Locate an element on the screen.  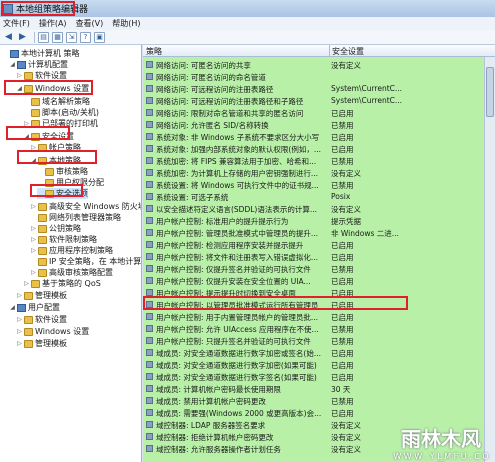
table-row: 用户帐户控制: 允许 UIAccess 应用程序在不使... 已禁用 is located at coordinates (319, 328).